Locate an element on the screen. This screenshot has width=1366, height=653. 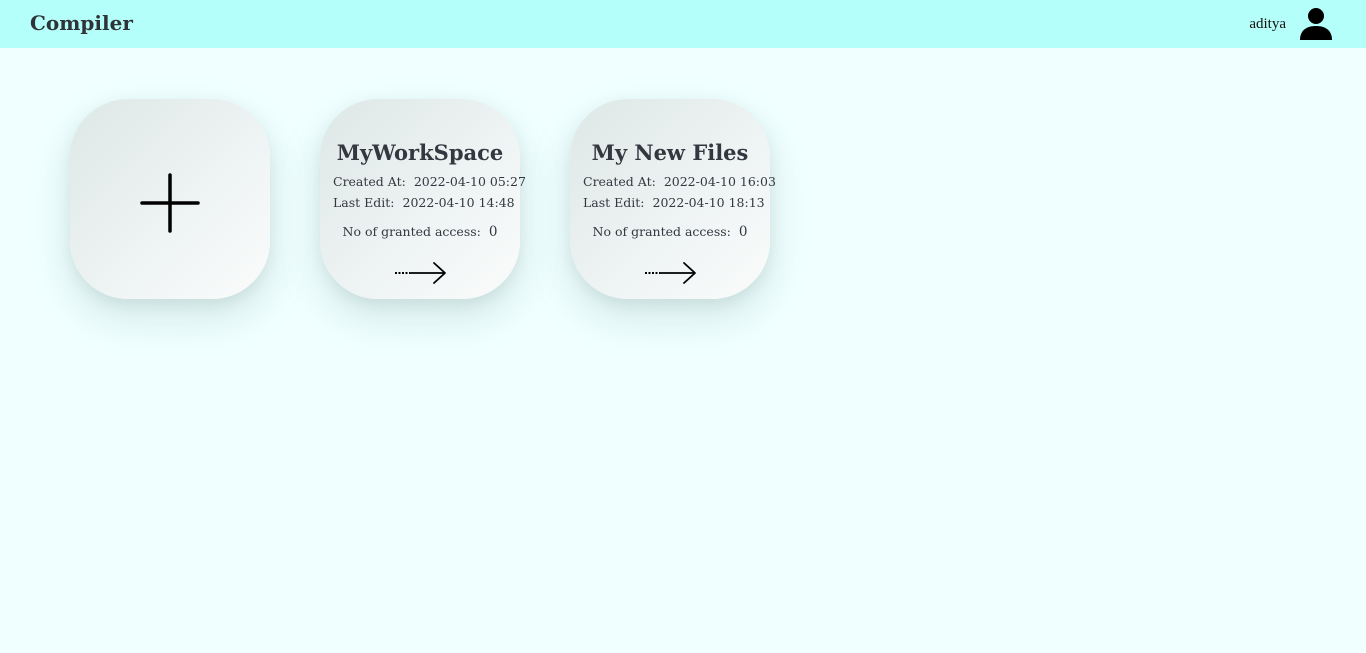
workspace-title: MyWorkSpace is located at coordinates (420, 152).